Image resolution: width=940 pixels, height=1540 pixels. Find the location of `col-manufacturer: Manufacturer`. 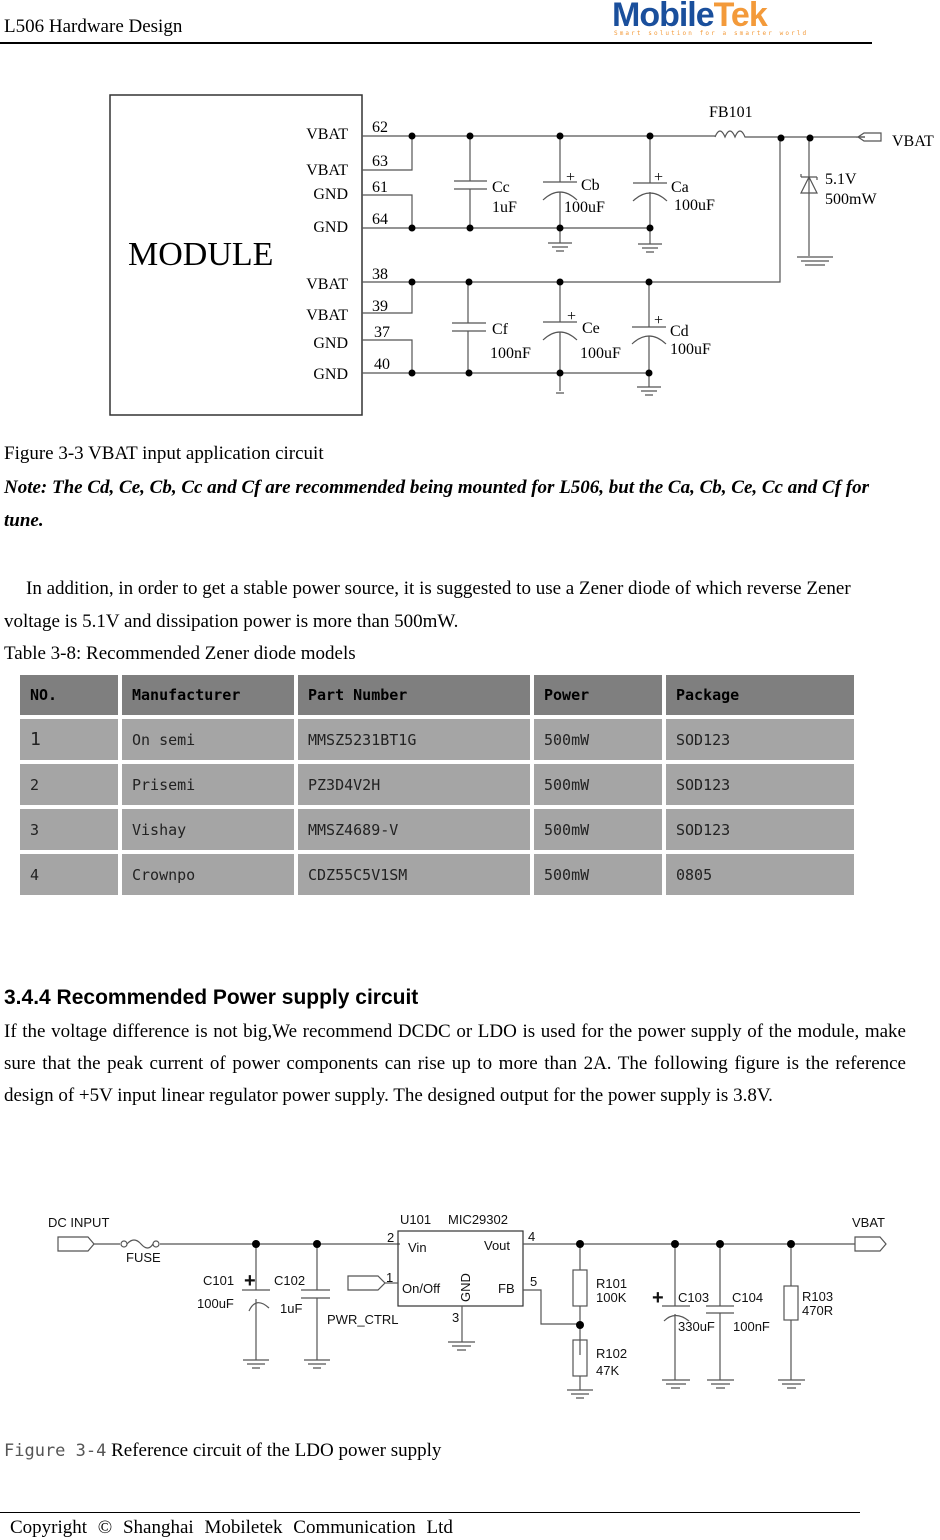

col-manufacturer: Manufacturer is located at coordinates (208, 695).